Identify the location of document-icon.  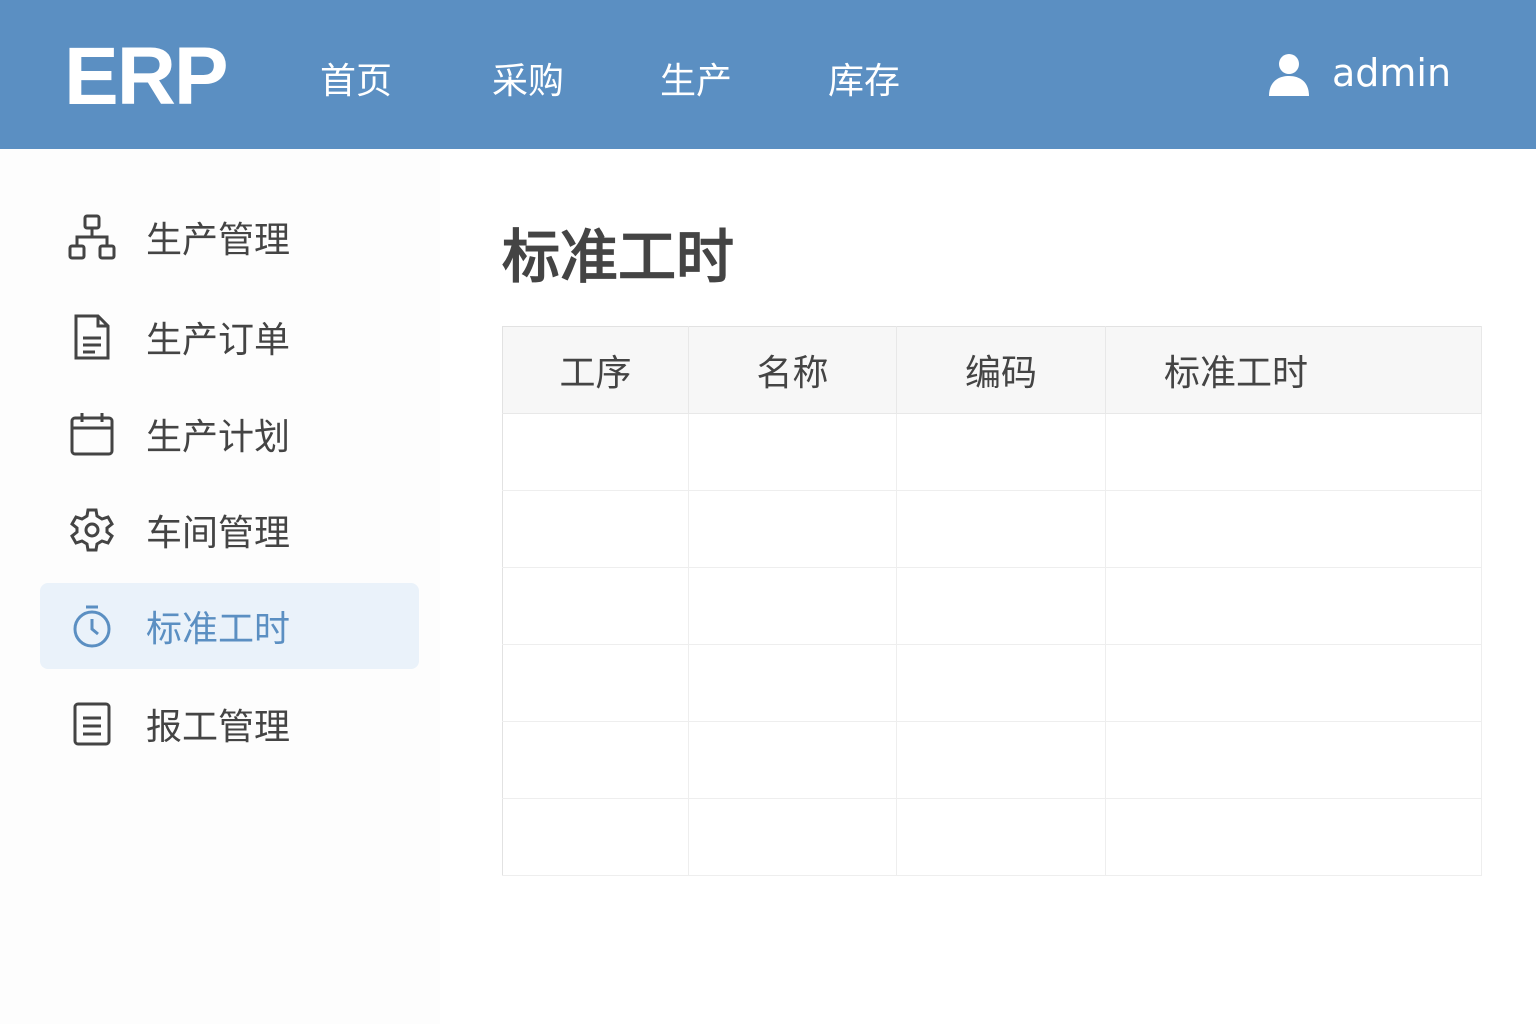
(92, 337).